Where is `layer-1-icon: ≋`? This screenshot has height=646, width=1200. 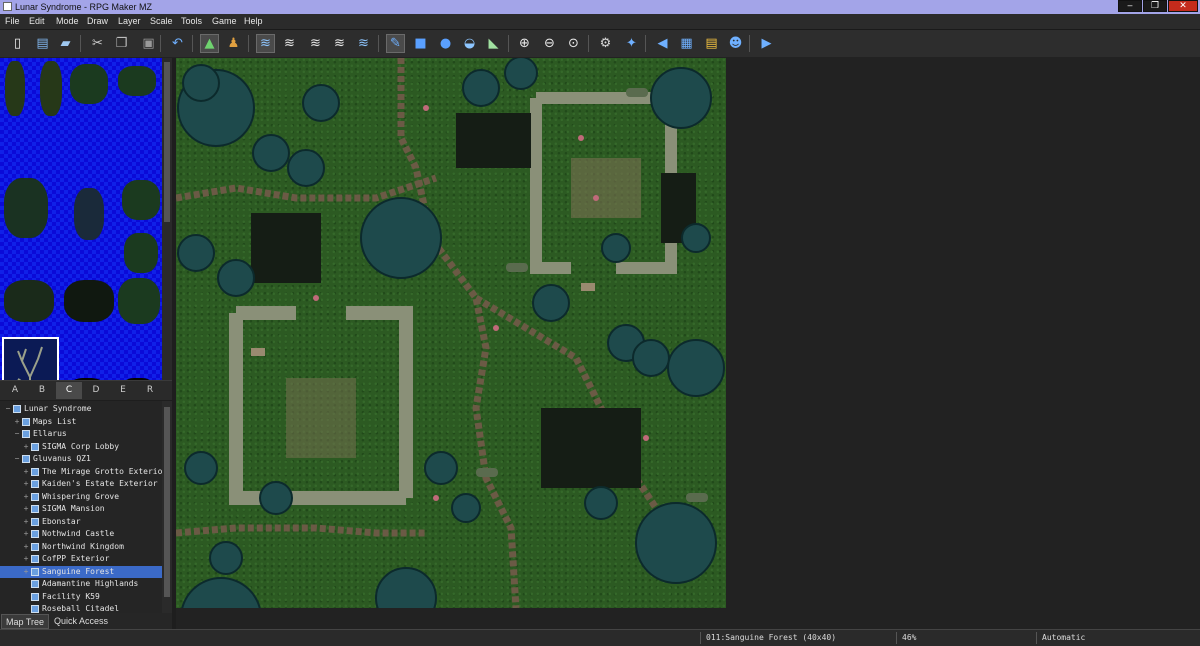
layer-1-icon: ≋ is located at coordinates (265, 43).